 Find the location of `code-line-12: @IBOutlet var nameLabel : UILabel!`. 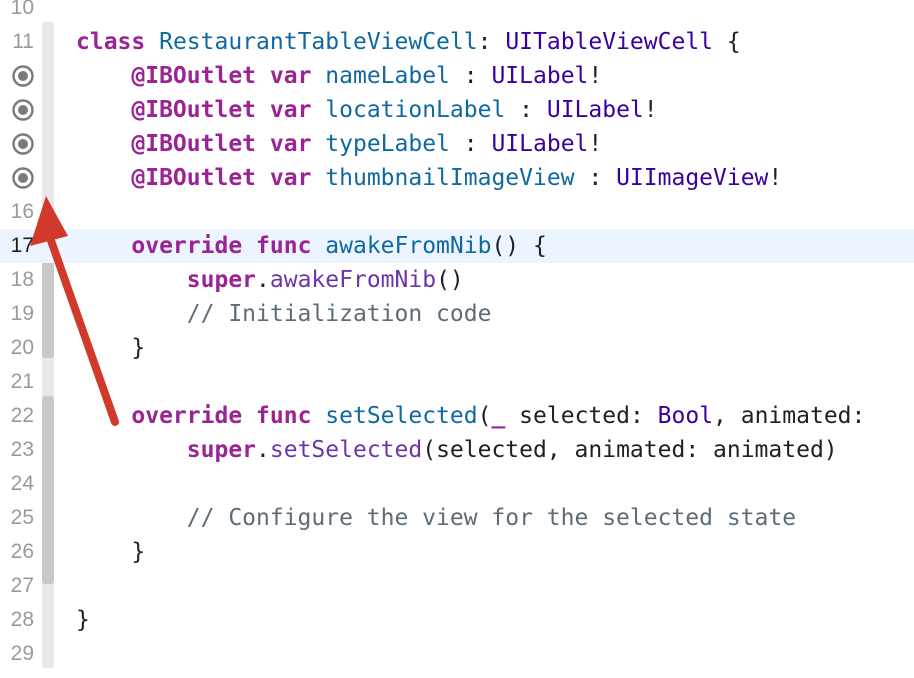

code-line-12: @IBOutlet var nameLabel : UILabel! is located at coordinates (457, 76).